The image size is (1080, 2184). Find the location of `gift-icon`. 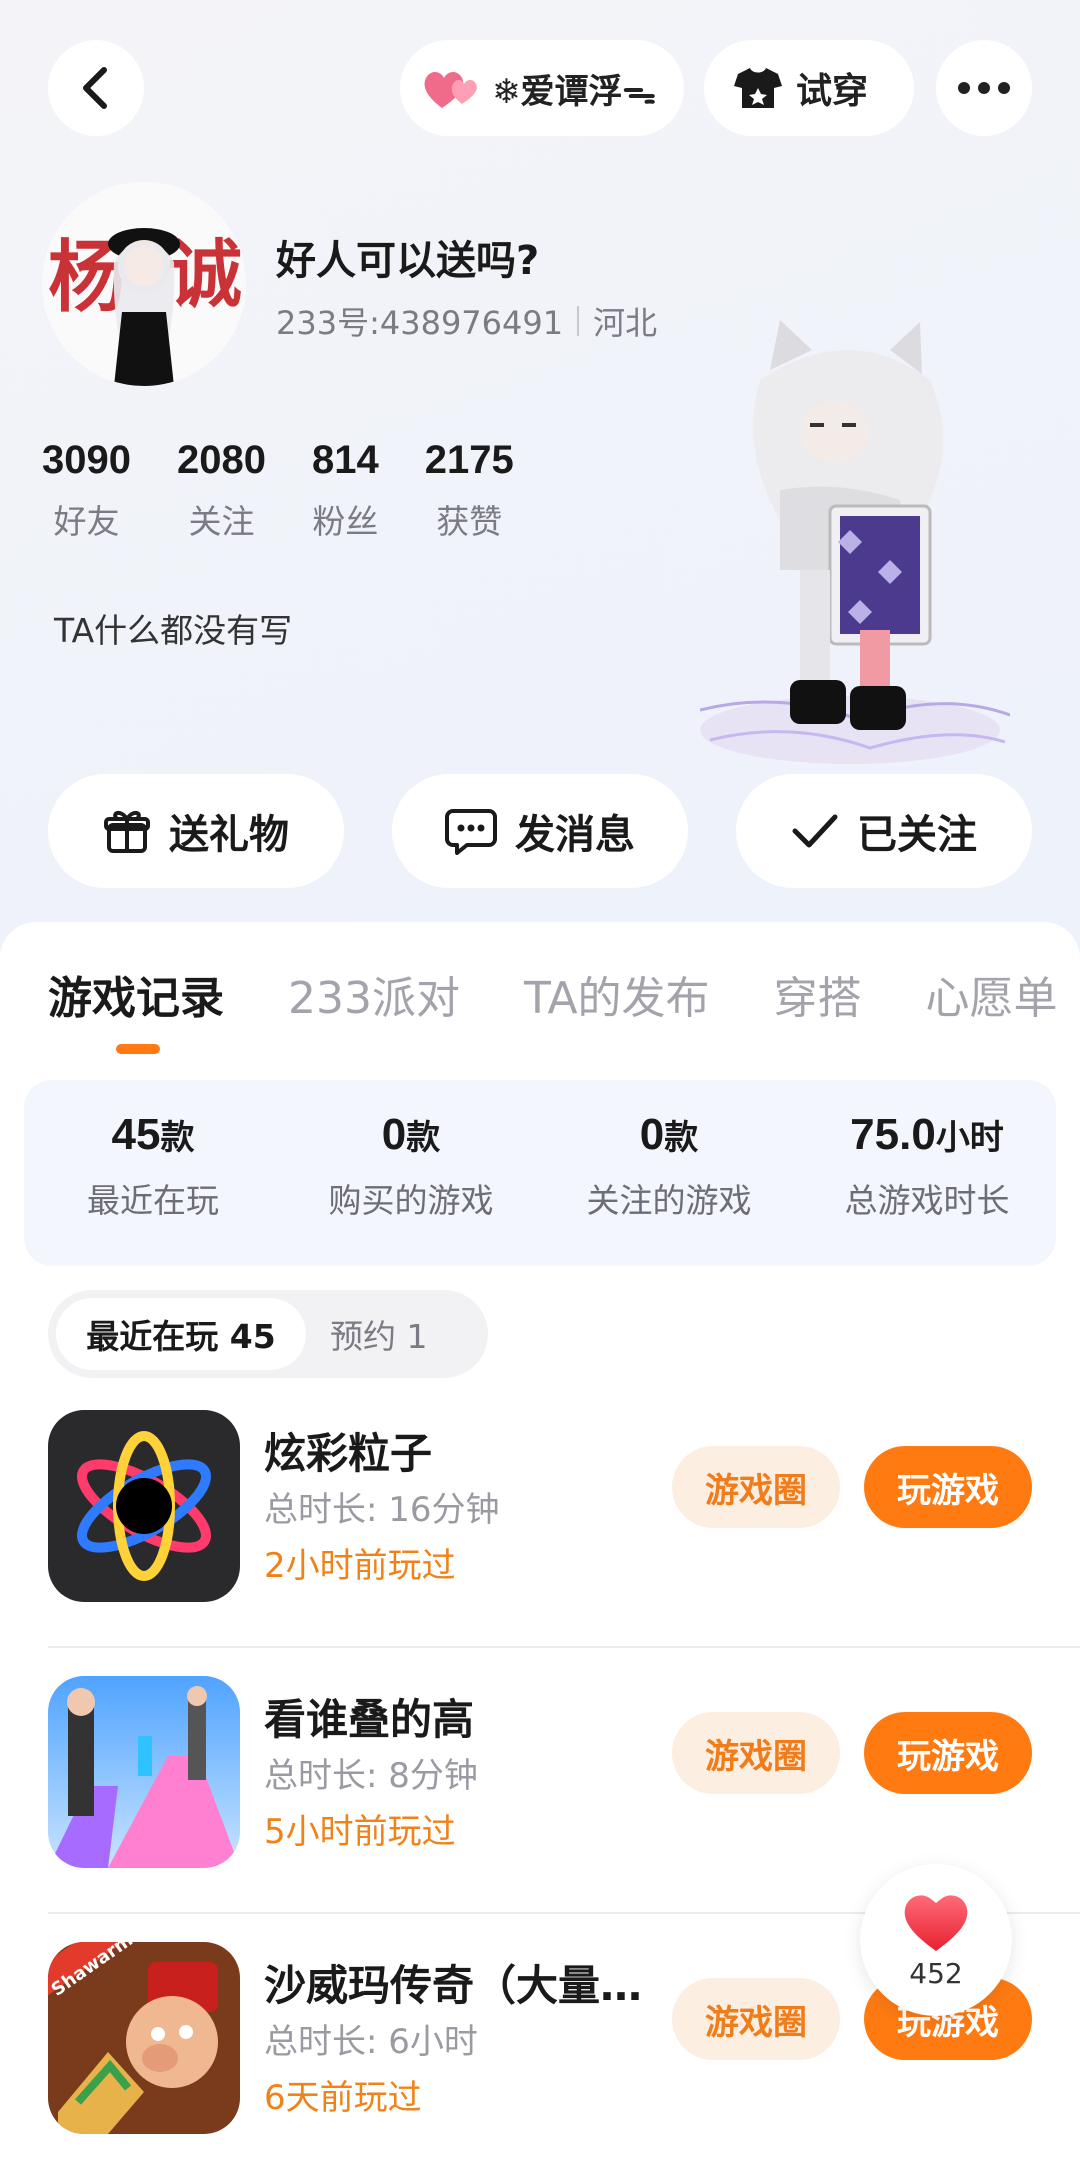

gift-icon is located at coordinates (127, 832).